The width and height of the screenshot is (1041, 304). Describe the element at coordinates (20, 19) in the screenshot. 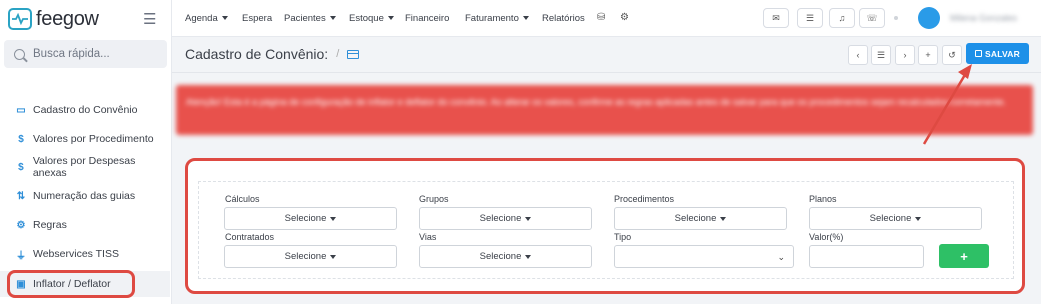

I see `logo-mark-icon` at that location.